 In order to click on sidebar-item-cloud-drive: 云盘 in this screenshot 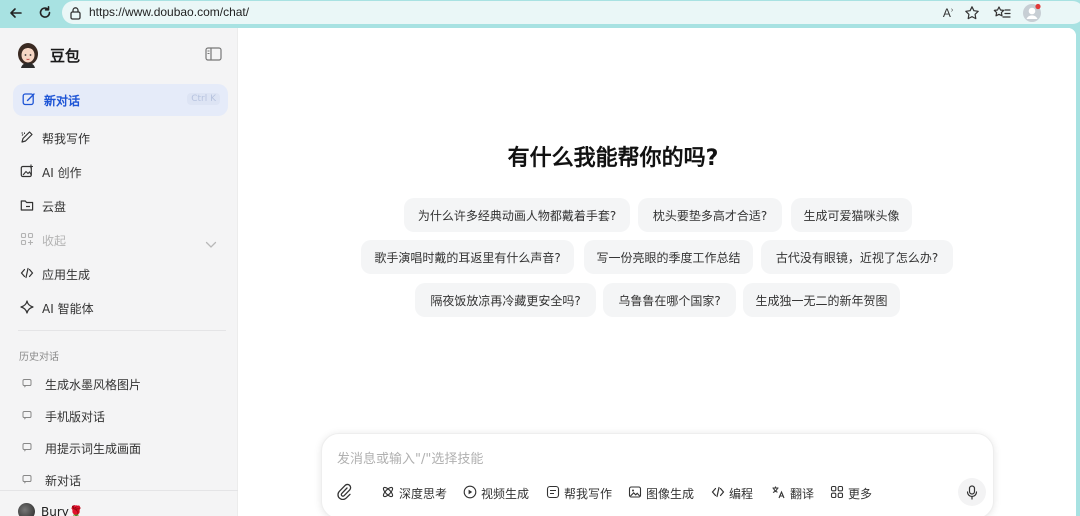, I will do `click(43, 206)`.